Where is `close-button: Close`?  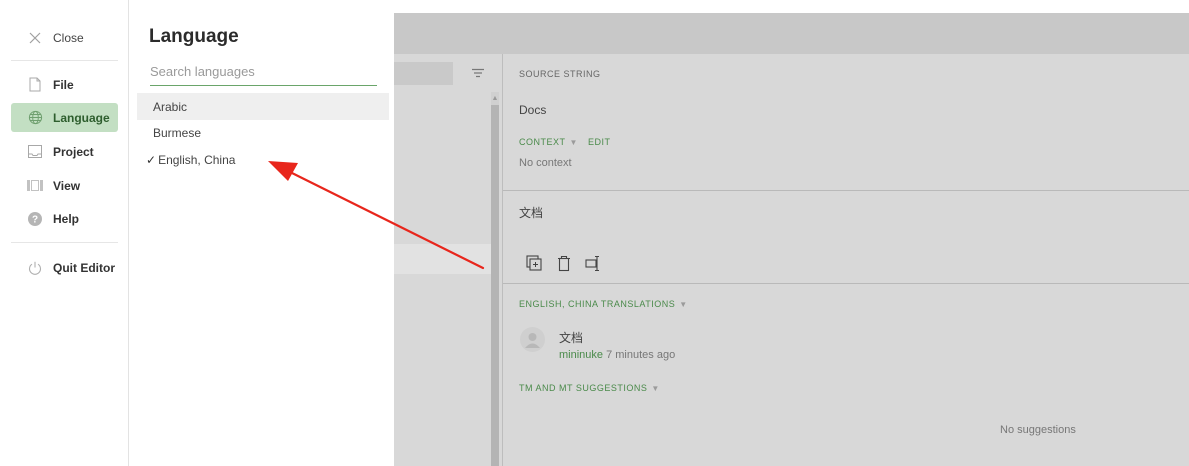
close-button: Close is located at coordinates (64, 37).